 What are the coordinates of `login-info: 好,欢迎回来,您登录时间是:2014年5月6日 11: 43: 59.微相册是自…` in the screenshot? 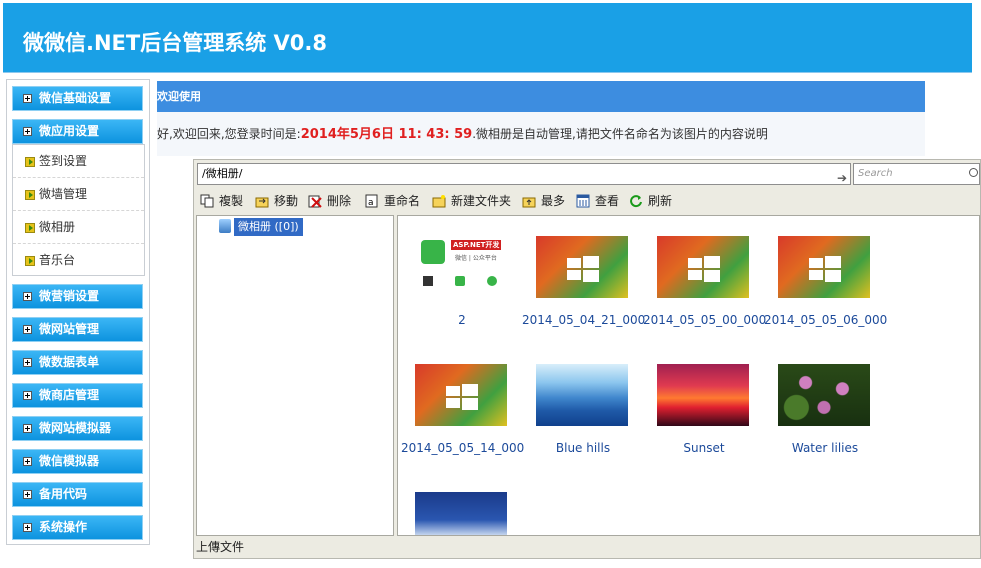 It's located at (541, 134).